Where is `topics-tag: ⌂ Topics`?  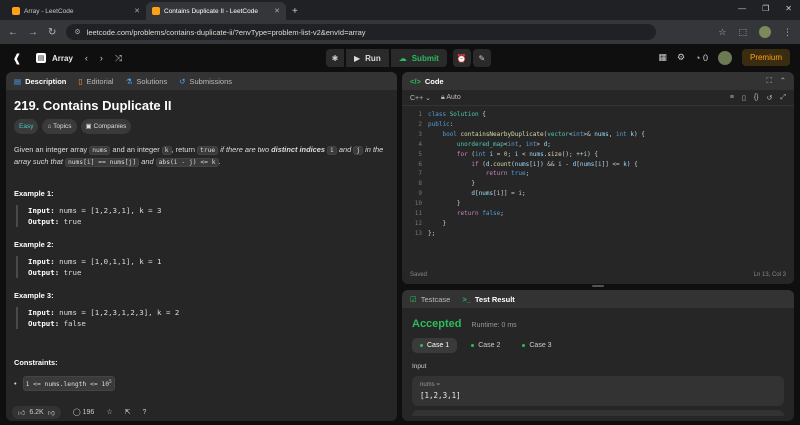
topics-tag: ⌂ Topics is located at coordinates (59, 126).